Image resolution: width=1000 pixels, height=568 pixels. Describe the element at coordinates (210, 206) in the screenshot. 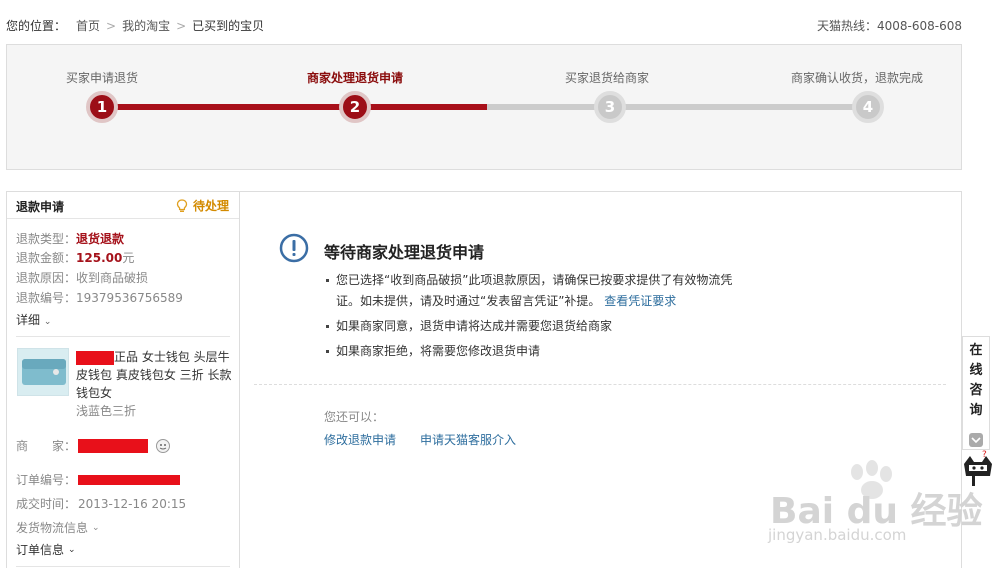

I see `status-text: 待处理` at that location.